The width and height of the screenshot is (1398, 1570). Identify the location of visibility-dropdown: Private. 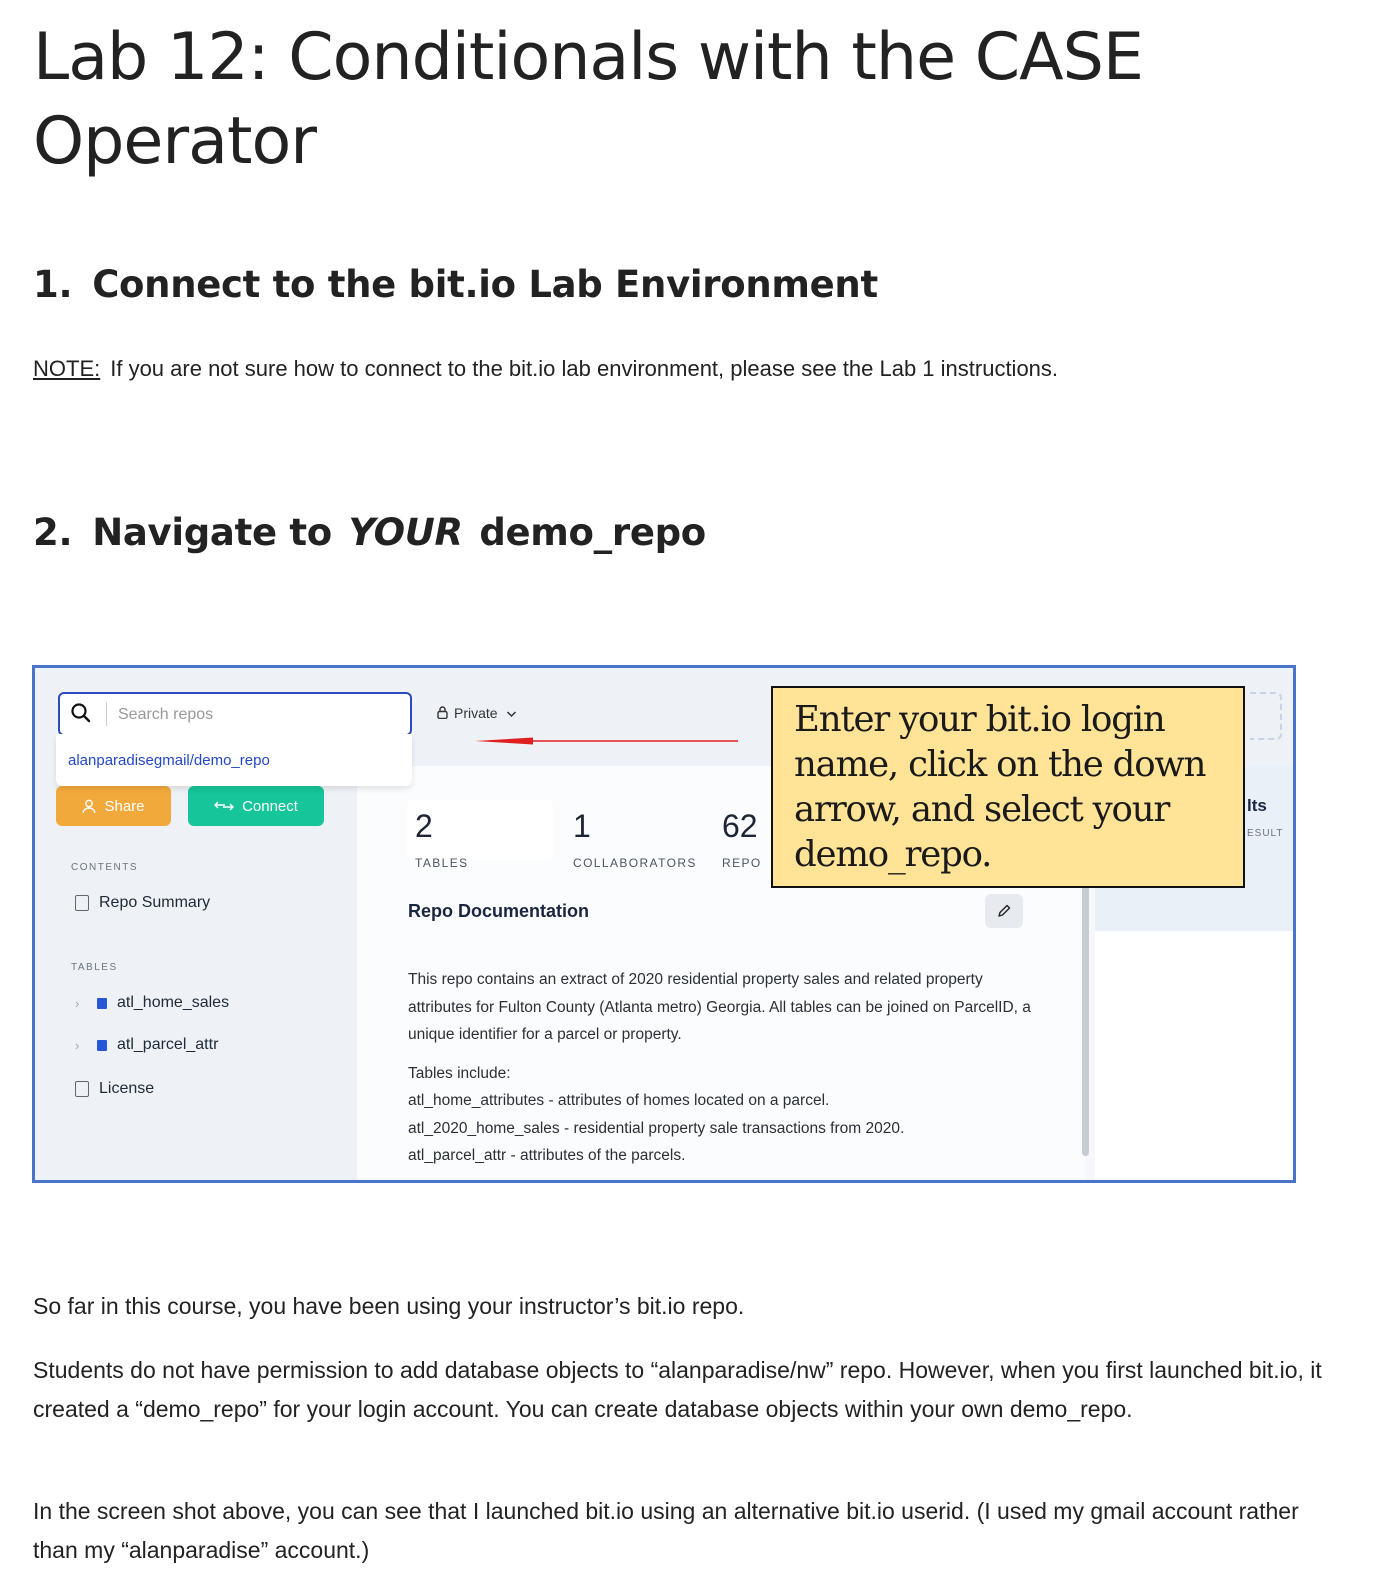
(477, 713).